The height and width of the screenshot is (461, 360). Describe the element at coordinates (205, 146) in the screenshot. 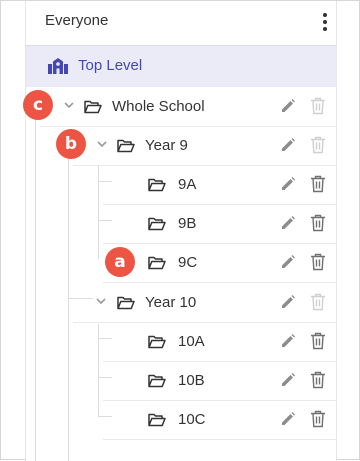

I see `tree-row-year-9: Year 9` at that location.